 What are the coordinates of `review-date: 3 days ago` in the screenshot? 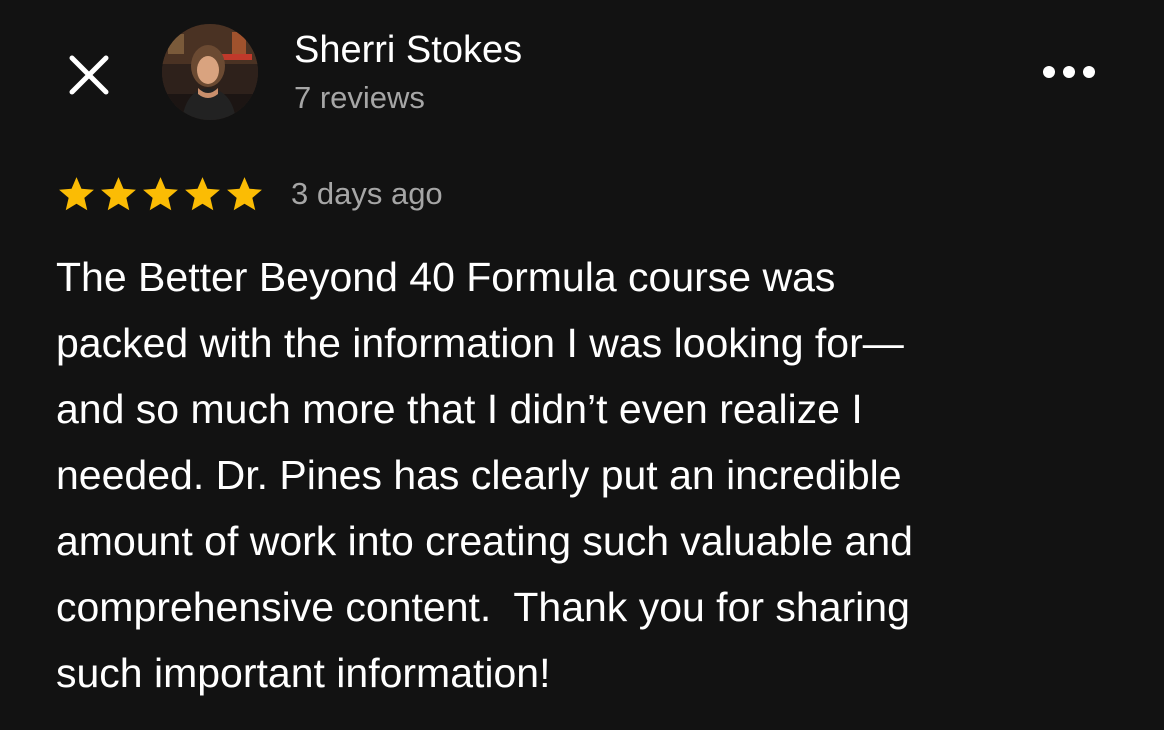 It's located at (367, 193).